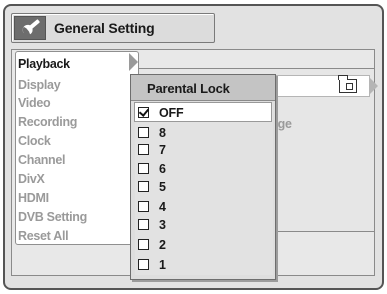 This screenshot has width=387, height=294. What do you see at coordinates (162, 264) in the screenshot?
I see `option-label: 1` at bounding box center [162, 264].